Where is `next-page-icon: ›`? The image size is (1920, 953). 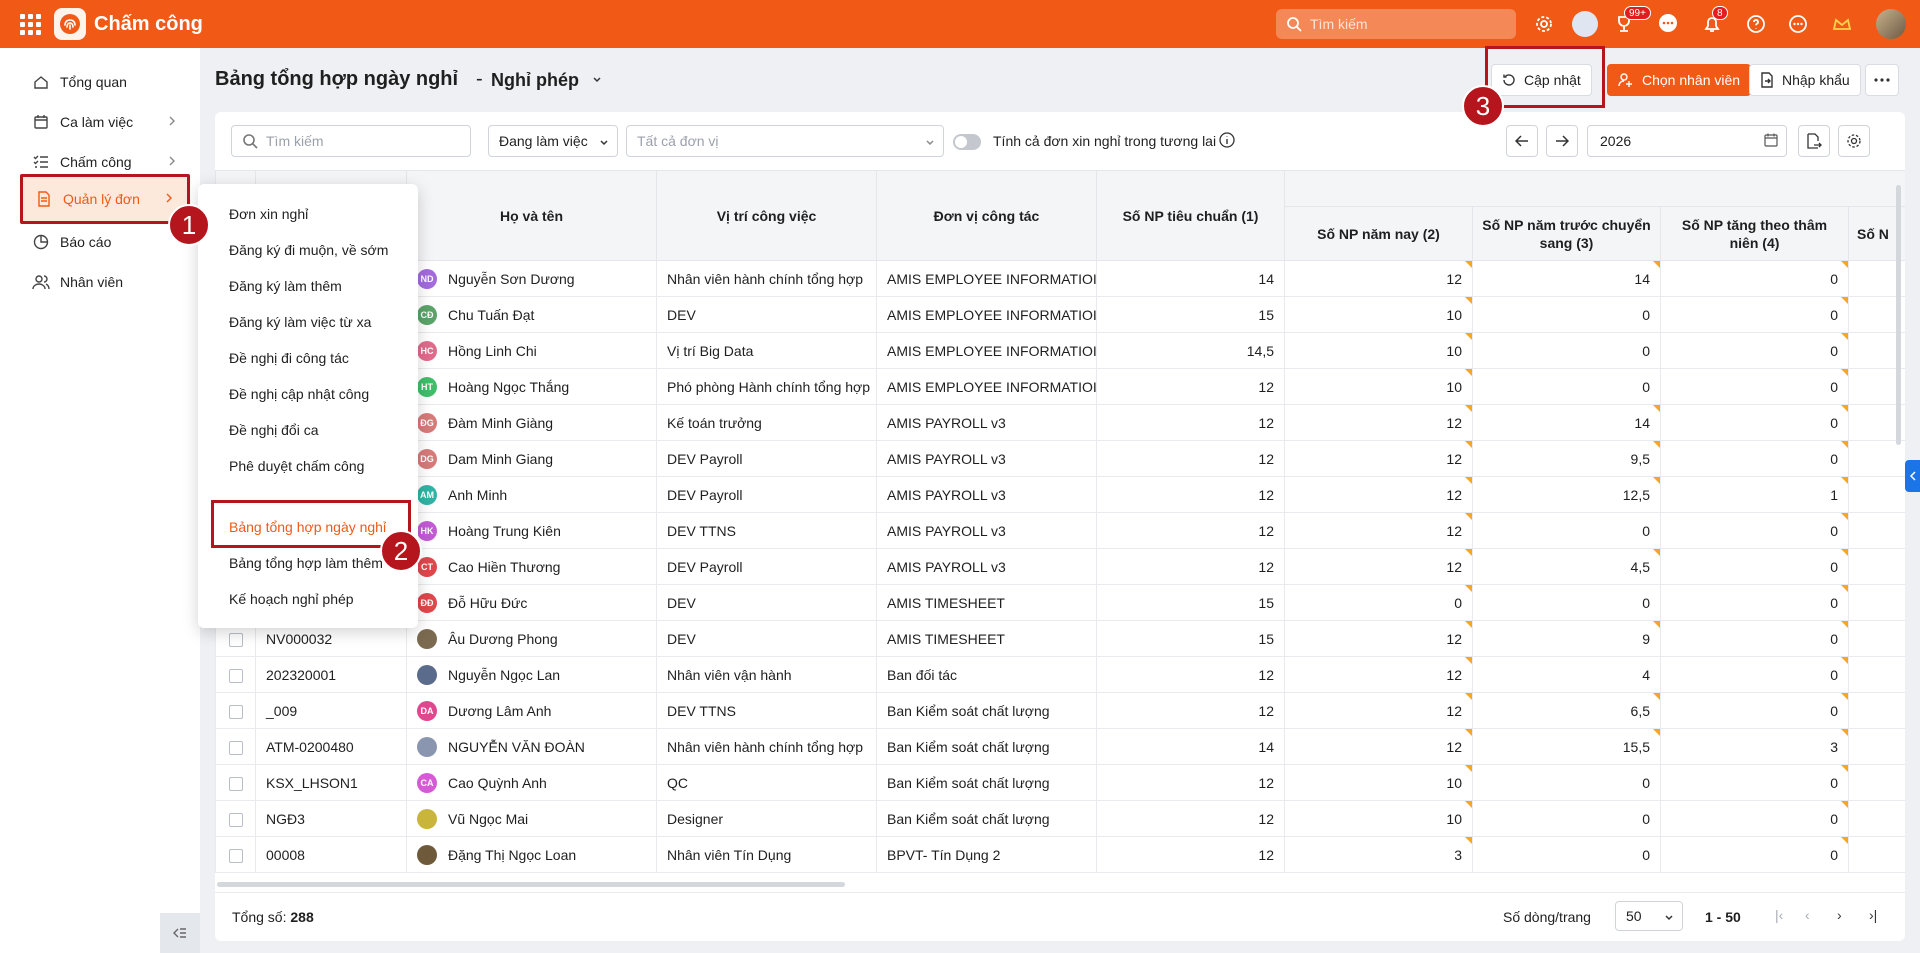
next-page-icon: › is located at coordinates (1839, 915).